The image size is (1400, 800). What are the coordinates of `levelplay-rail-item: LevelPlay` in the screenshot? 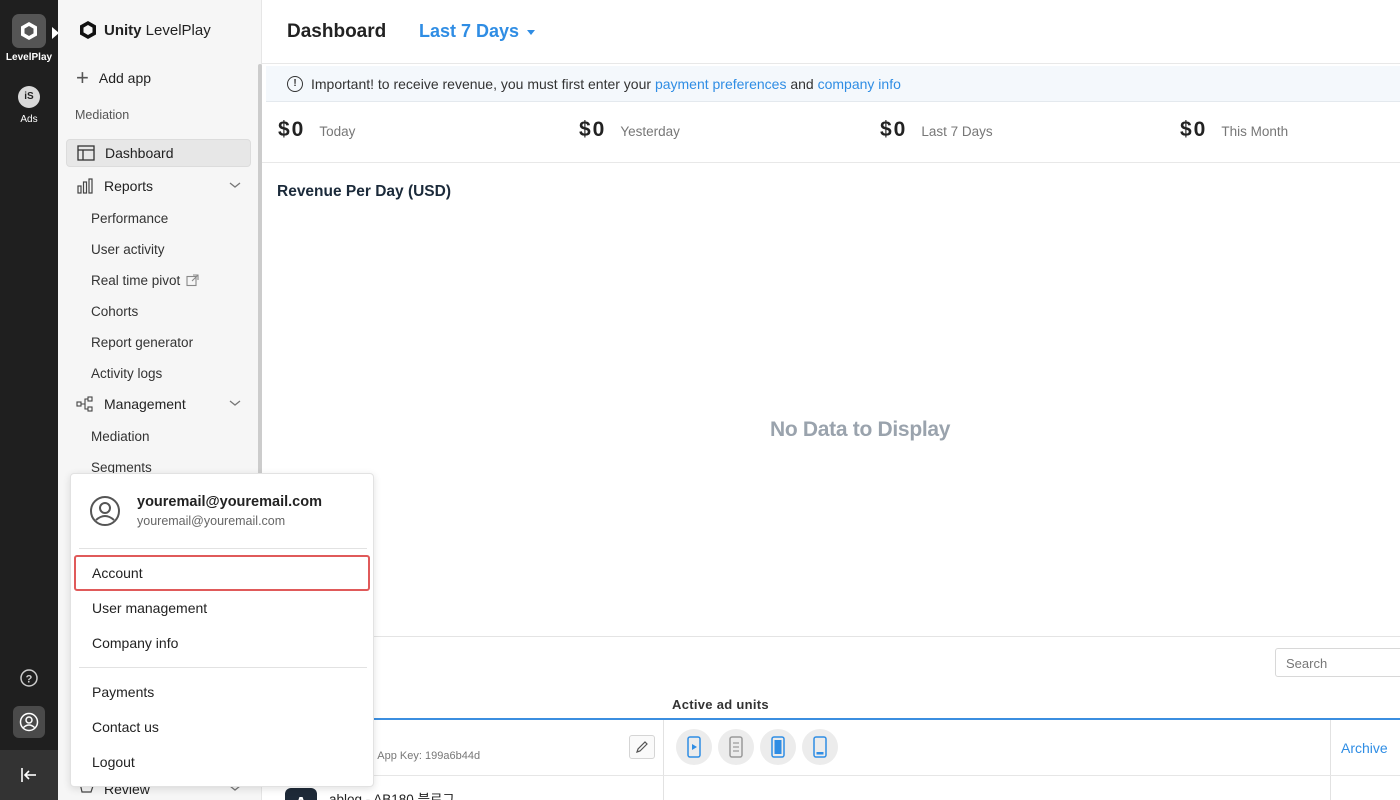 It's located at (29, 38).